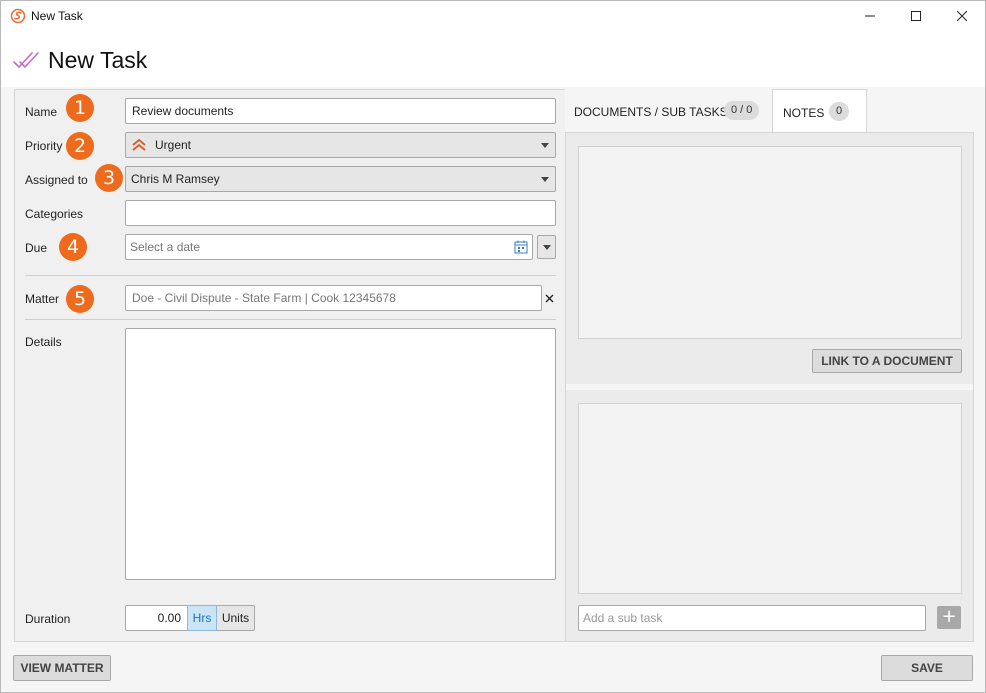  What do you see at coordinates (742, 110) in the screenshot?
I see `documents-count-badge: 0 / 0` at bounding box center [742, 110].